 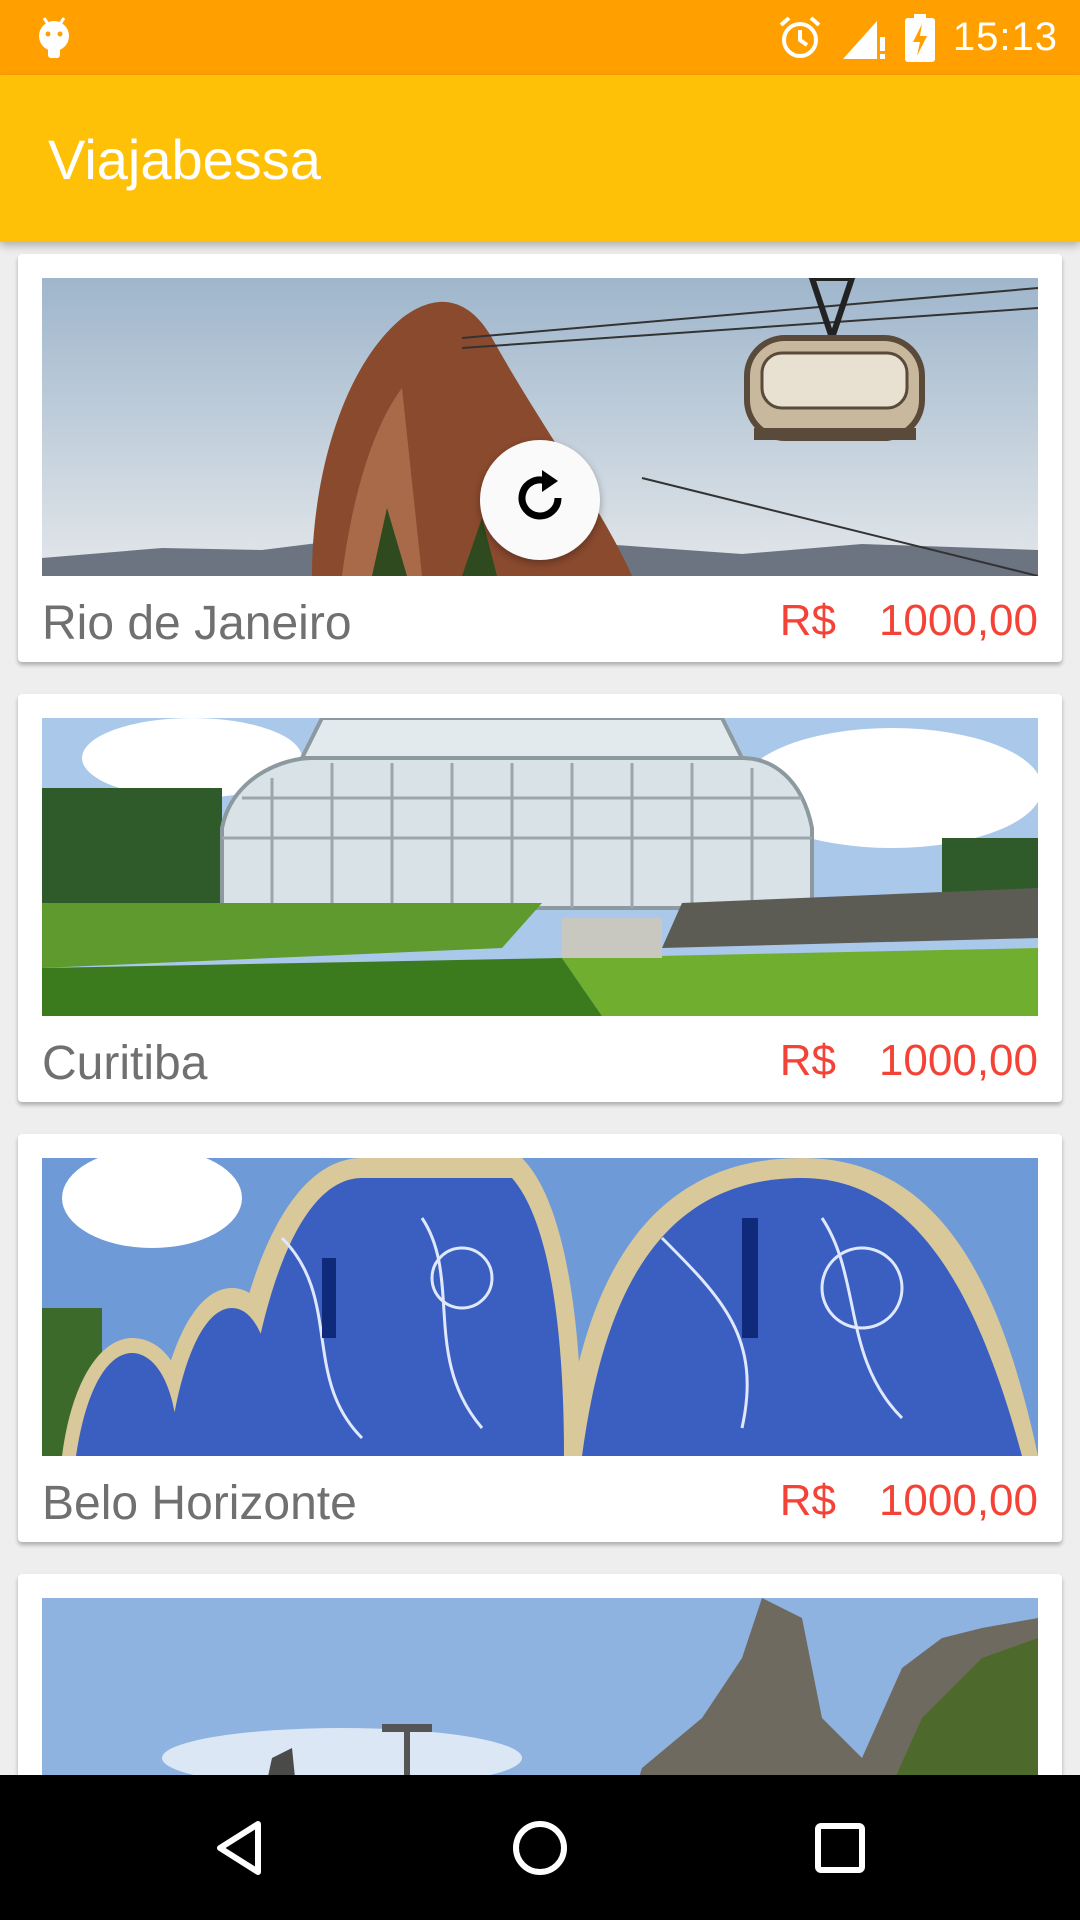 What do you see at coordinates (1005, 37) in the screenshot?
I see `status-time: 15:13` at bounding box center [1005, 37].